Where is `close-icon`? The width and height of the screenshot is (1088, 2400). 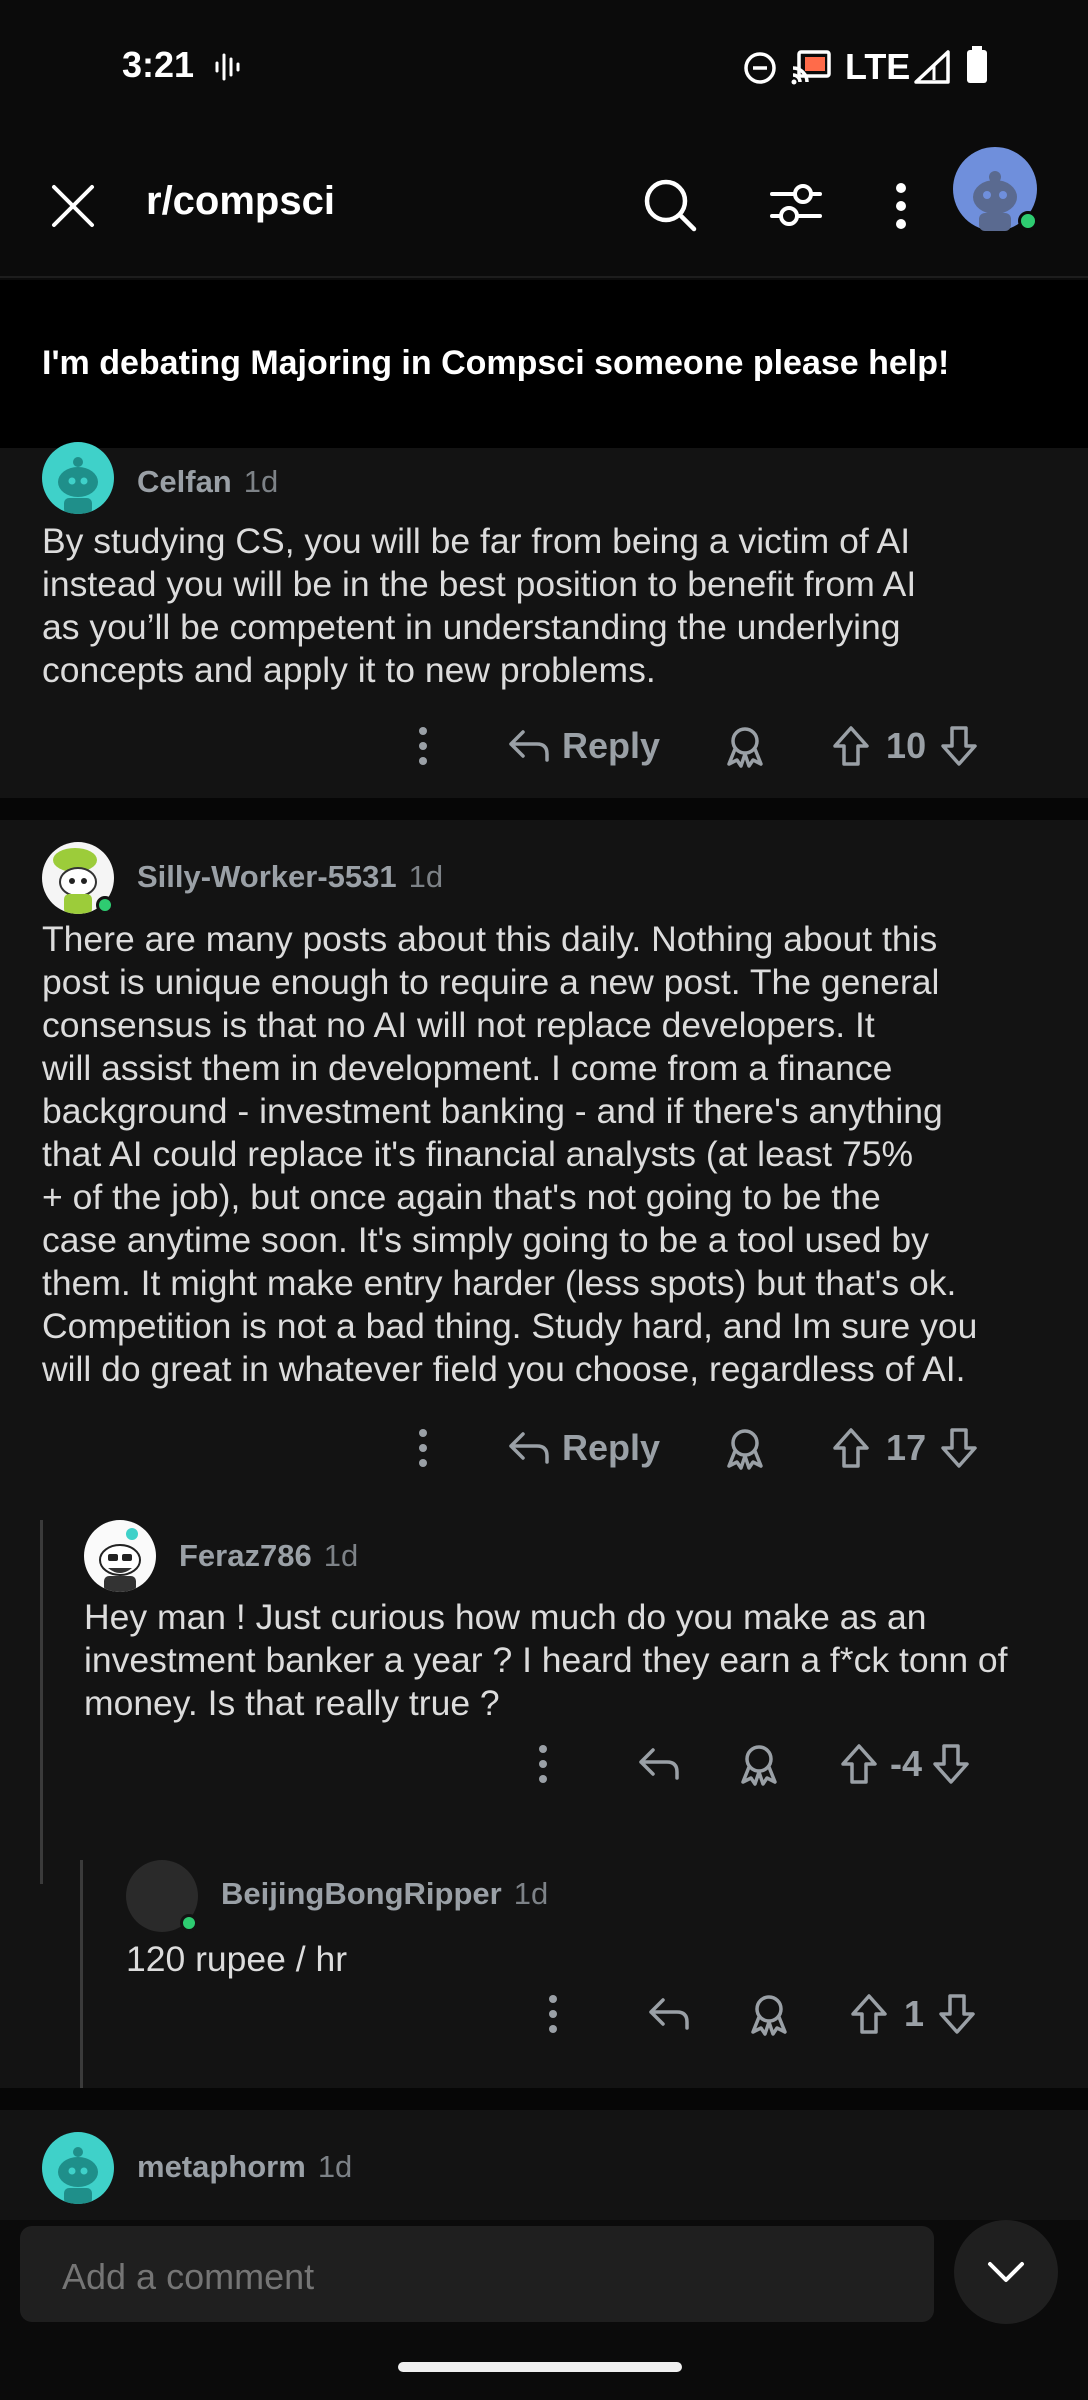
close-icon is located at coordinates (73, 206).